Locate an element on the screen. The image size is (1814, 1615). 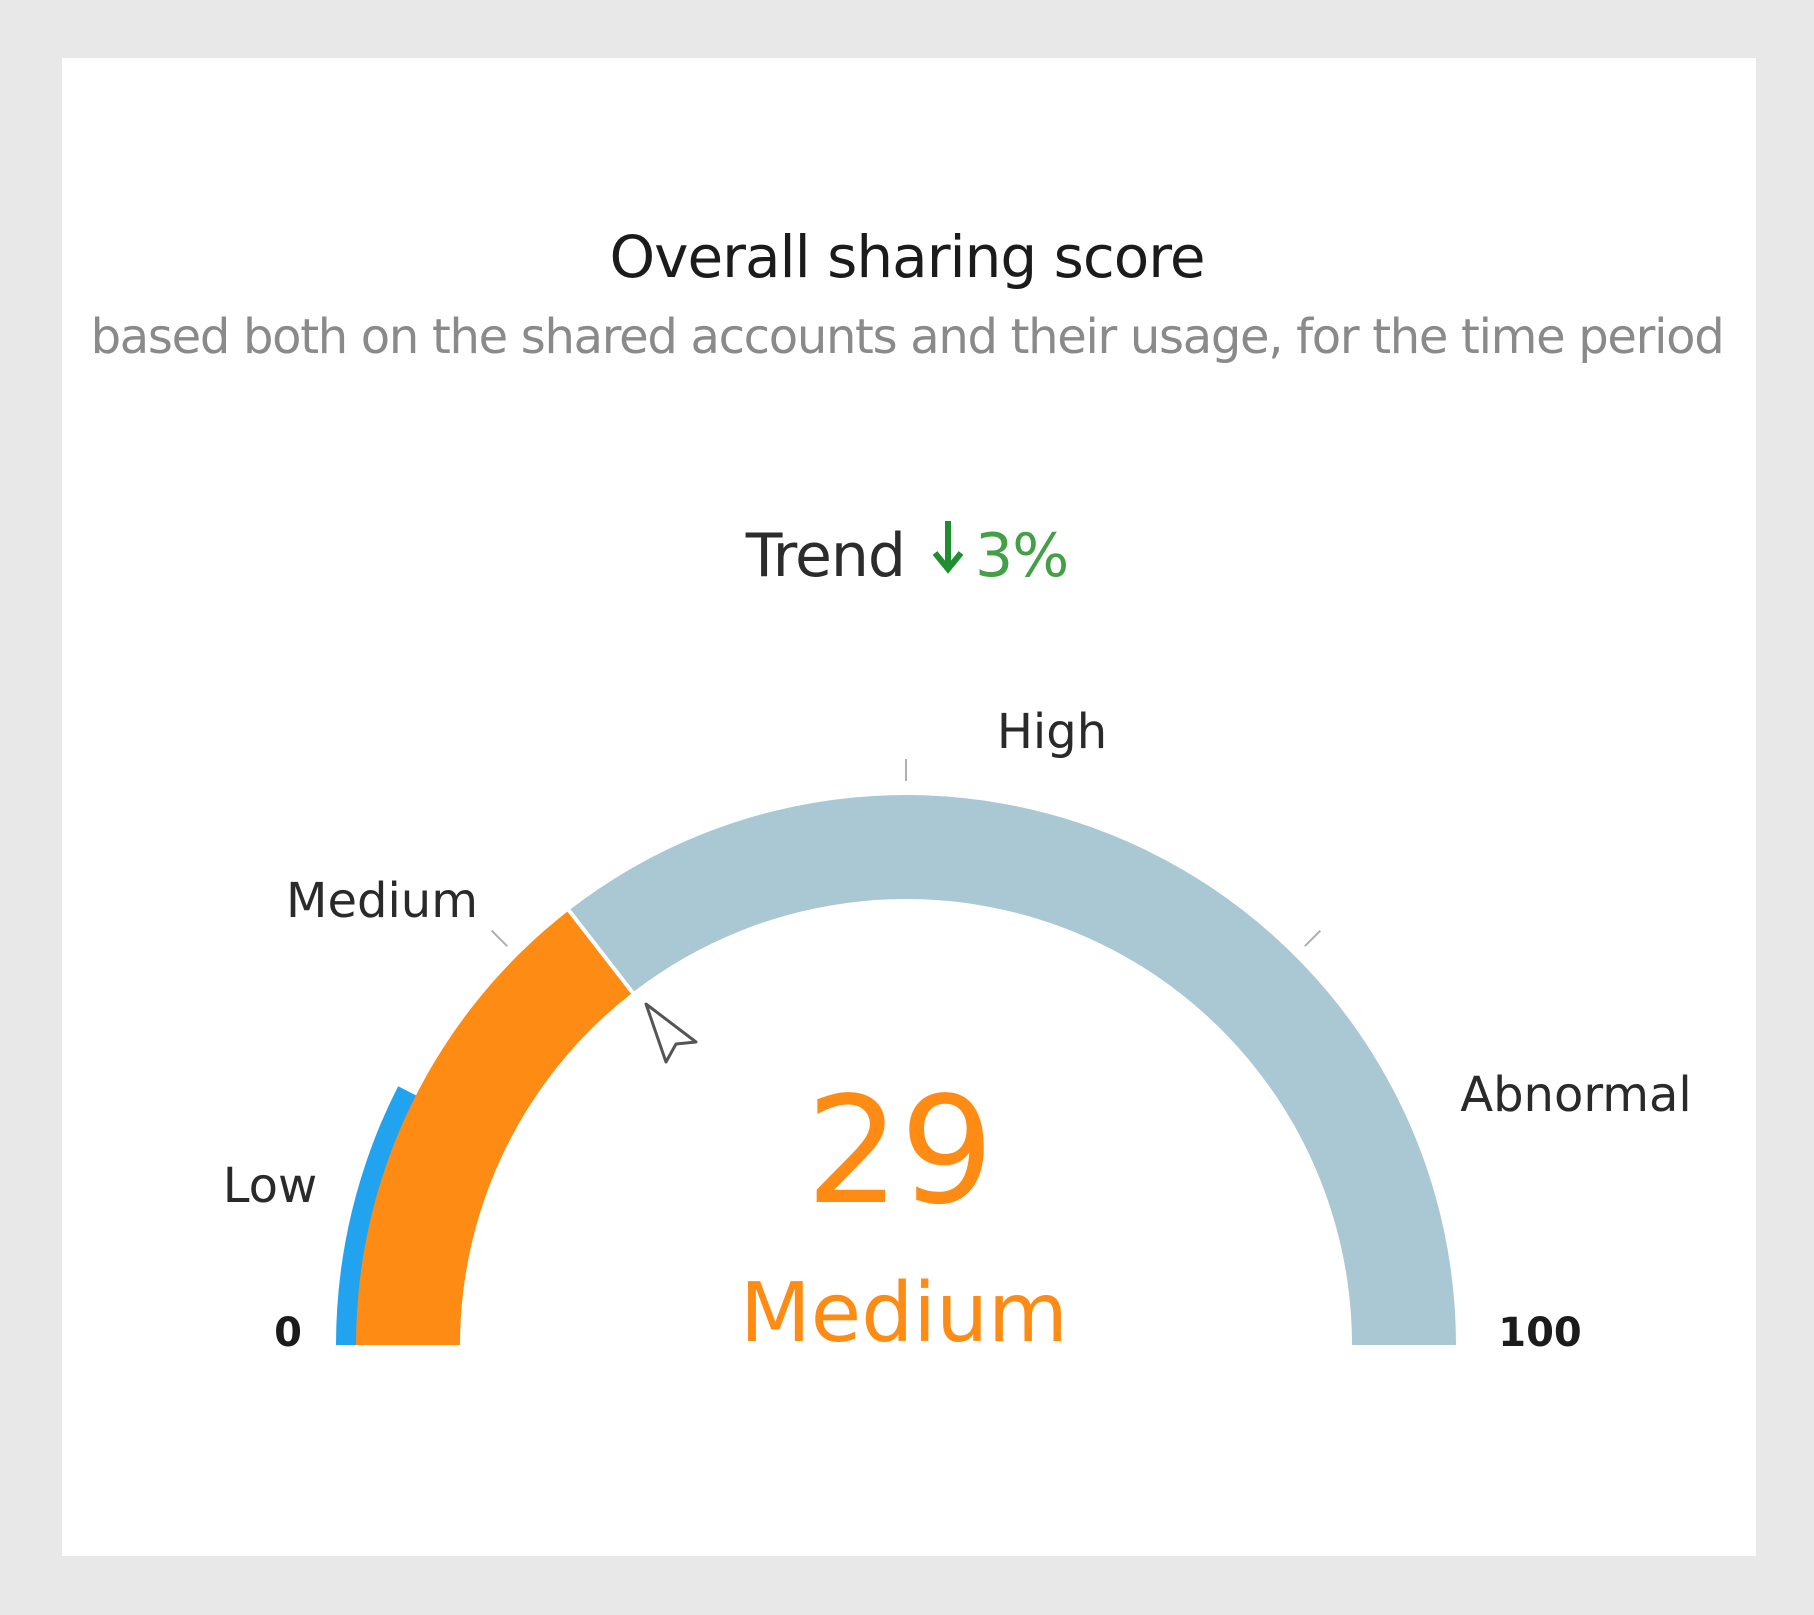
band-label-low: Low is located at coordinates (270, 1186).